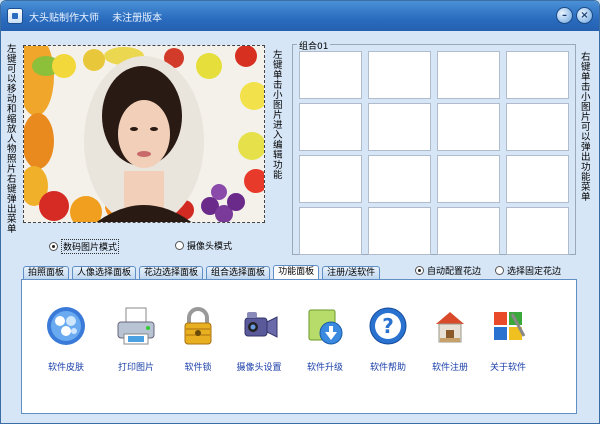 Image resolution: width=600 pixels, height=424 pixels. I want to click on camera-settings-label: 摄像头设置, so click(259, 368).